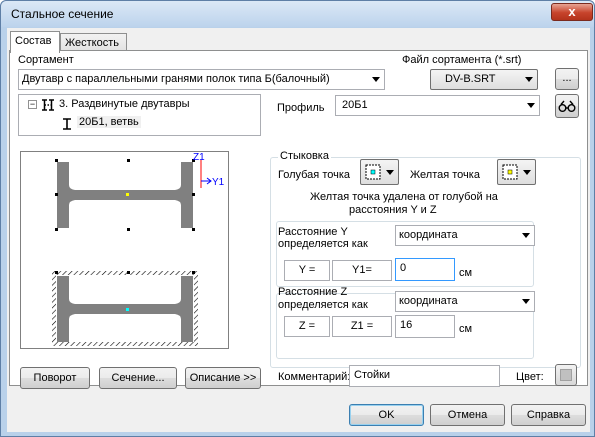 The height and width of the screenshot is (437, 595). What do you see at coordinates (466, 329) in the screenshot?
I see `distance-z-unit: см` at bounding box center [466, 329].